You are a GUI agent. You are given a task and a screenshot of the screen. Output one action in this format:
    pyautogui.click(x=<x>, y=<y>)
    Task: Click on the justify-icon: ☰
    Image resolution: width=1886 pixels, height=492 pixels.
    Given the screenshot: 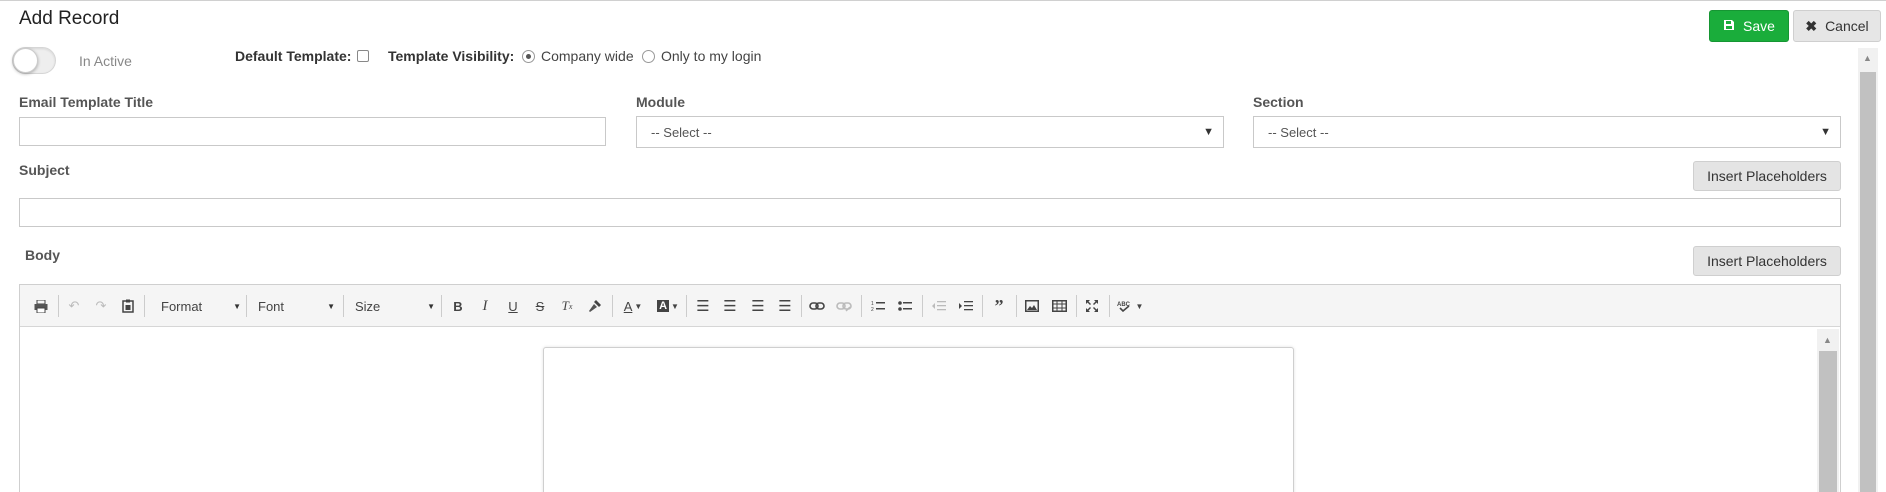 What is the action you would take?
    pyautogui.click(x=785, y=306)
    